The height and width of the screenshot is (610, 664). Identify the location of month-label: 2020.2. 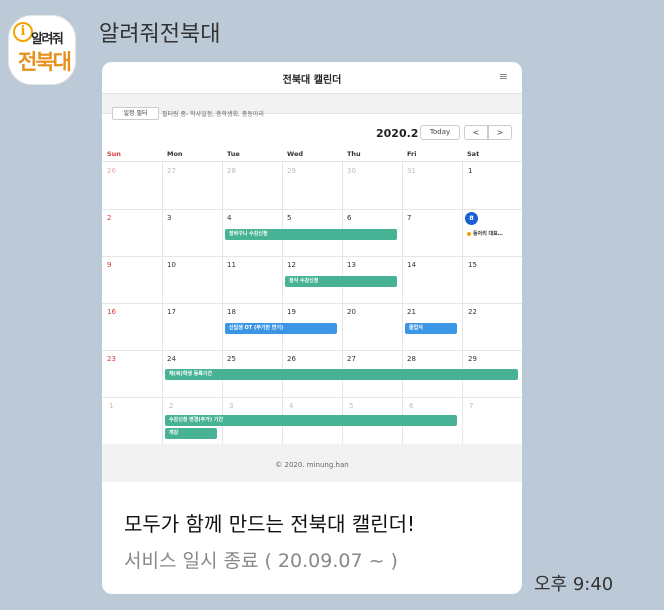
(397, 133).